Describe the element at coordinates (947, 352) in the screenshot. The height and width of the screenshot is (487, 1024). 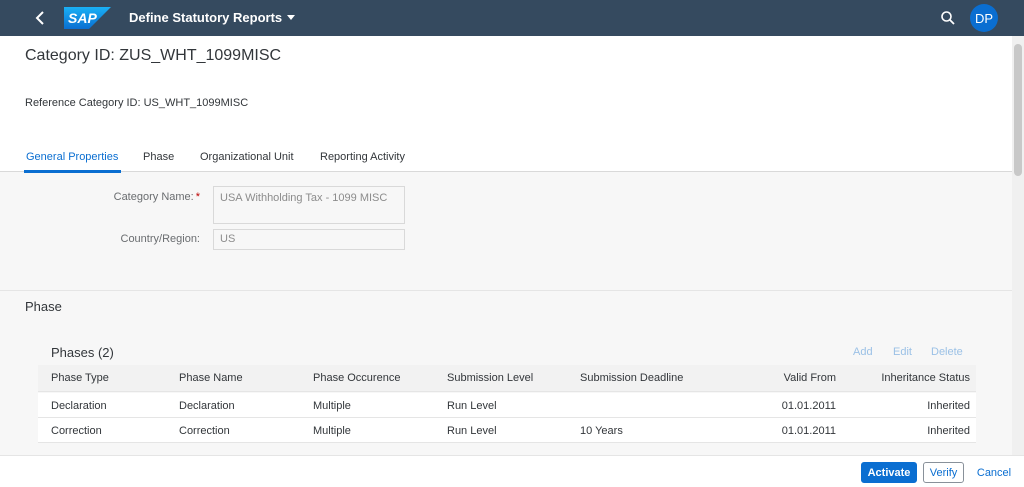
I see `delete-button: Delete` at that location.